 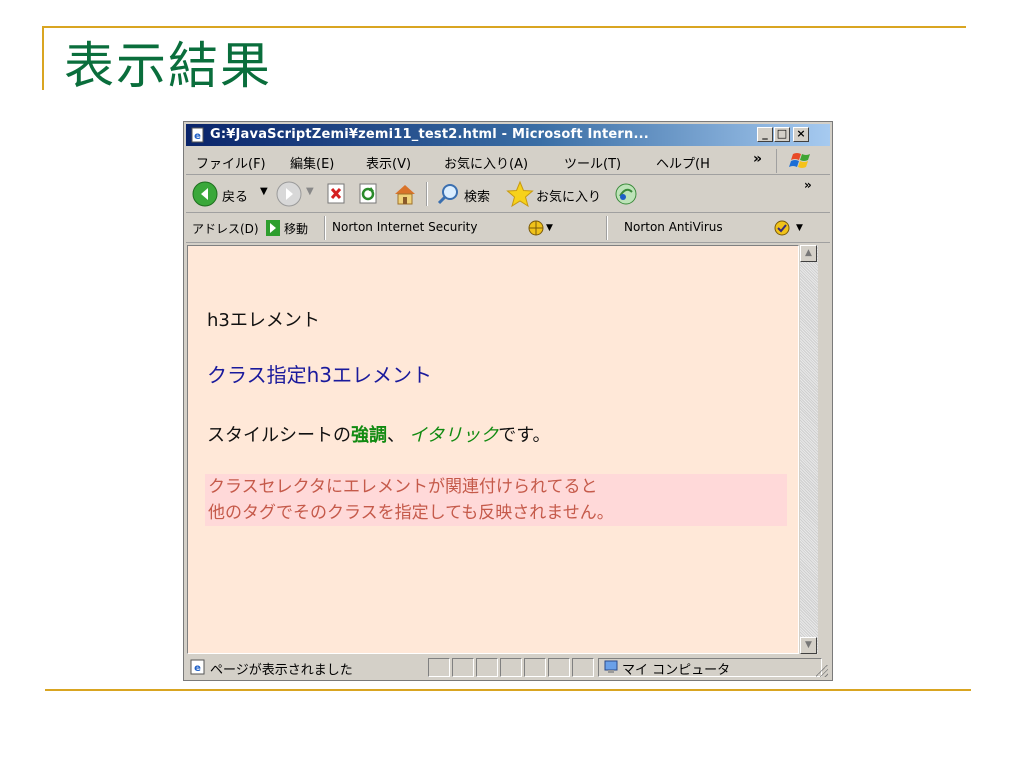 I want to click on ie-page-icon: e, so click(x=197, y=135).